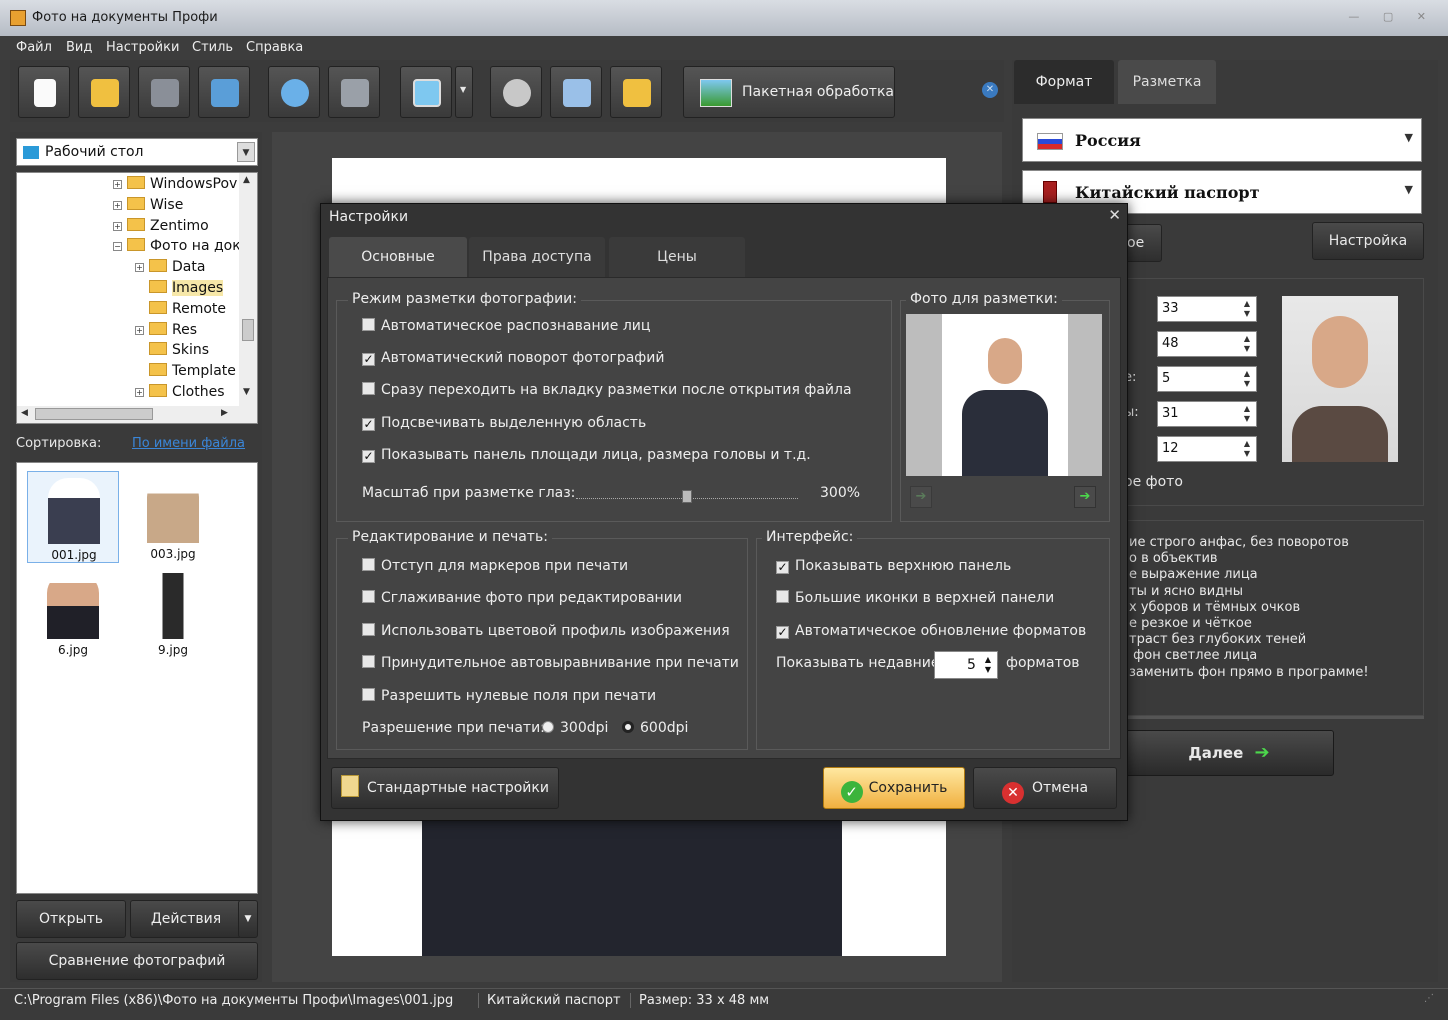  I want to click on default-settings-button: Стандартные настройки, so click(445, 788).